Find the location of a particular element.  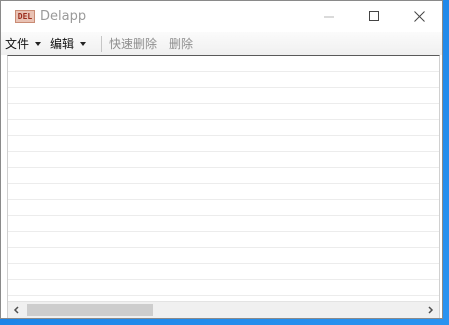

minimize-button is located at coordinates (329, 16).